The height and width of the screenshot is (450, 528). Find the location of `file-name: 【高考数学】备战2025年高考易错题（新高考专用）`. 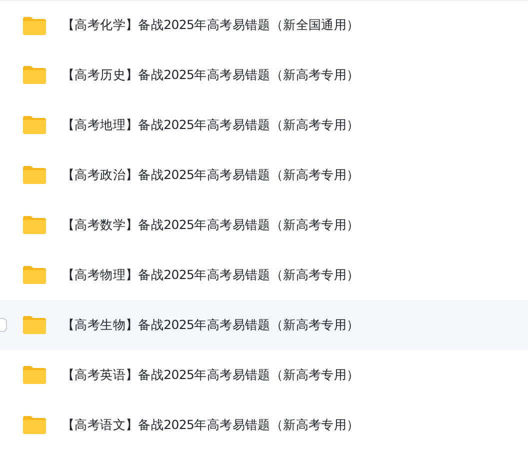

file-name: 【高考数学】备战2025年高考易错题（新高考专用） is located at coordinates (211, 225).